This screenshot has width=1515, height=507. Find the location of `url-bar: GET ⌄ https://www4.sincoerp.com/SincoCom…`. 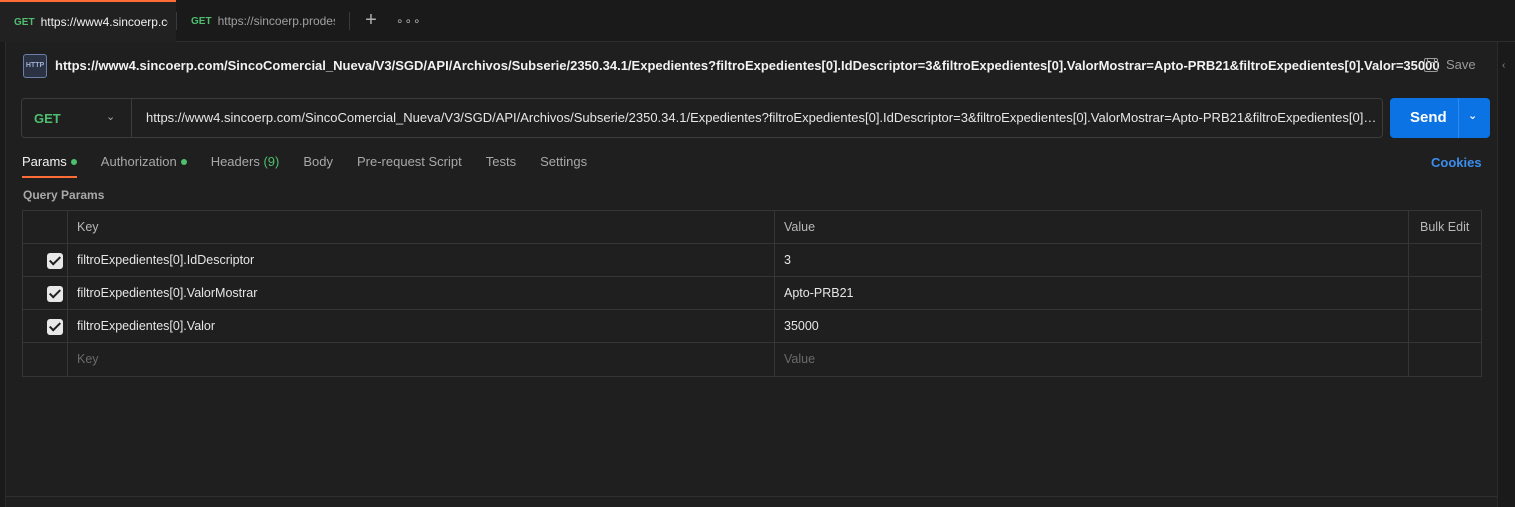

url-bar: GET ⌄ https://www4.sincoerp.com/SincoCom… is located at coordinates (702, 118).